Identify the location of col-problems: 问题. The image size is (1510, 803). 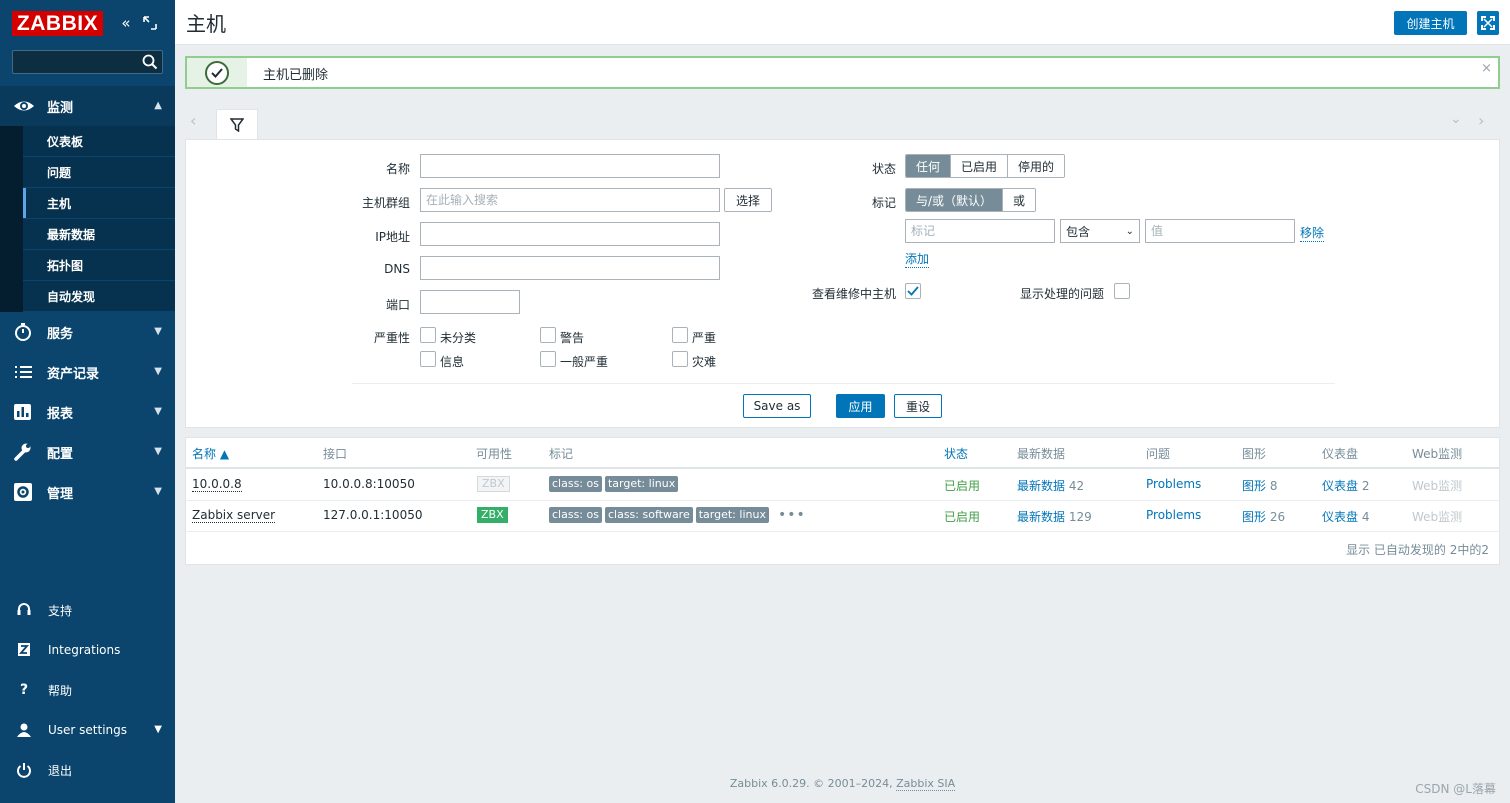
(1158, 454).